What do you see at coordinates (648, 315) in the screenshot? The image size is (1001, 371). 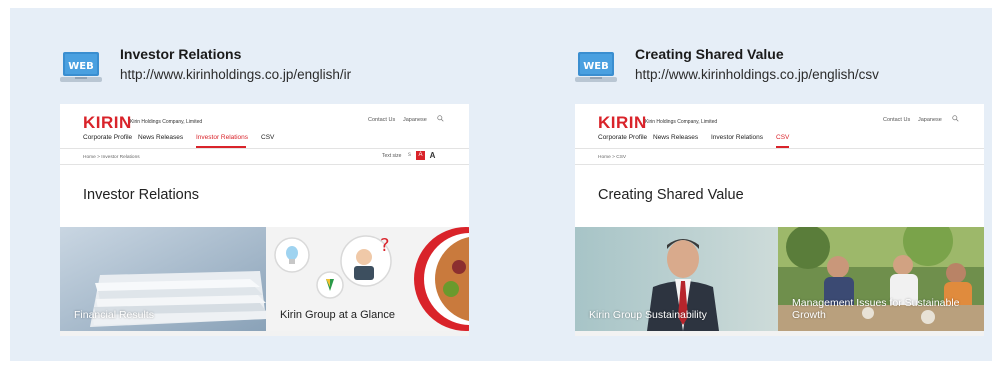 I see `tile-caption: Kirin Group Sustainability` at bounding box center [648, 315].